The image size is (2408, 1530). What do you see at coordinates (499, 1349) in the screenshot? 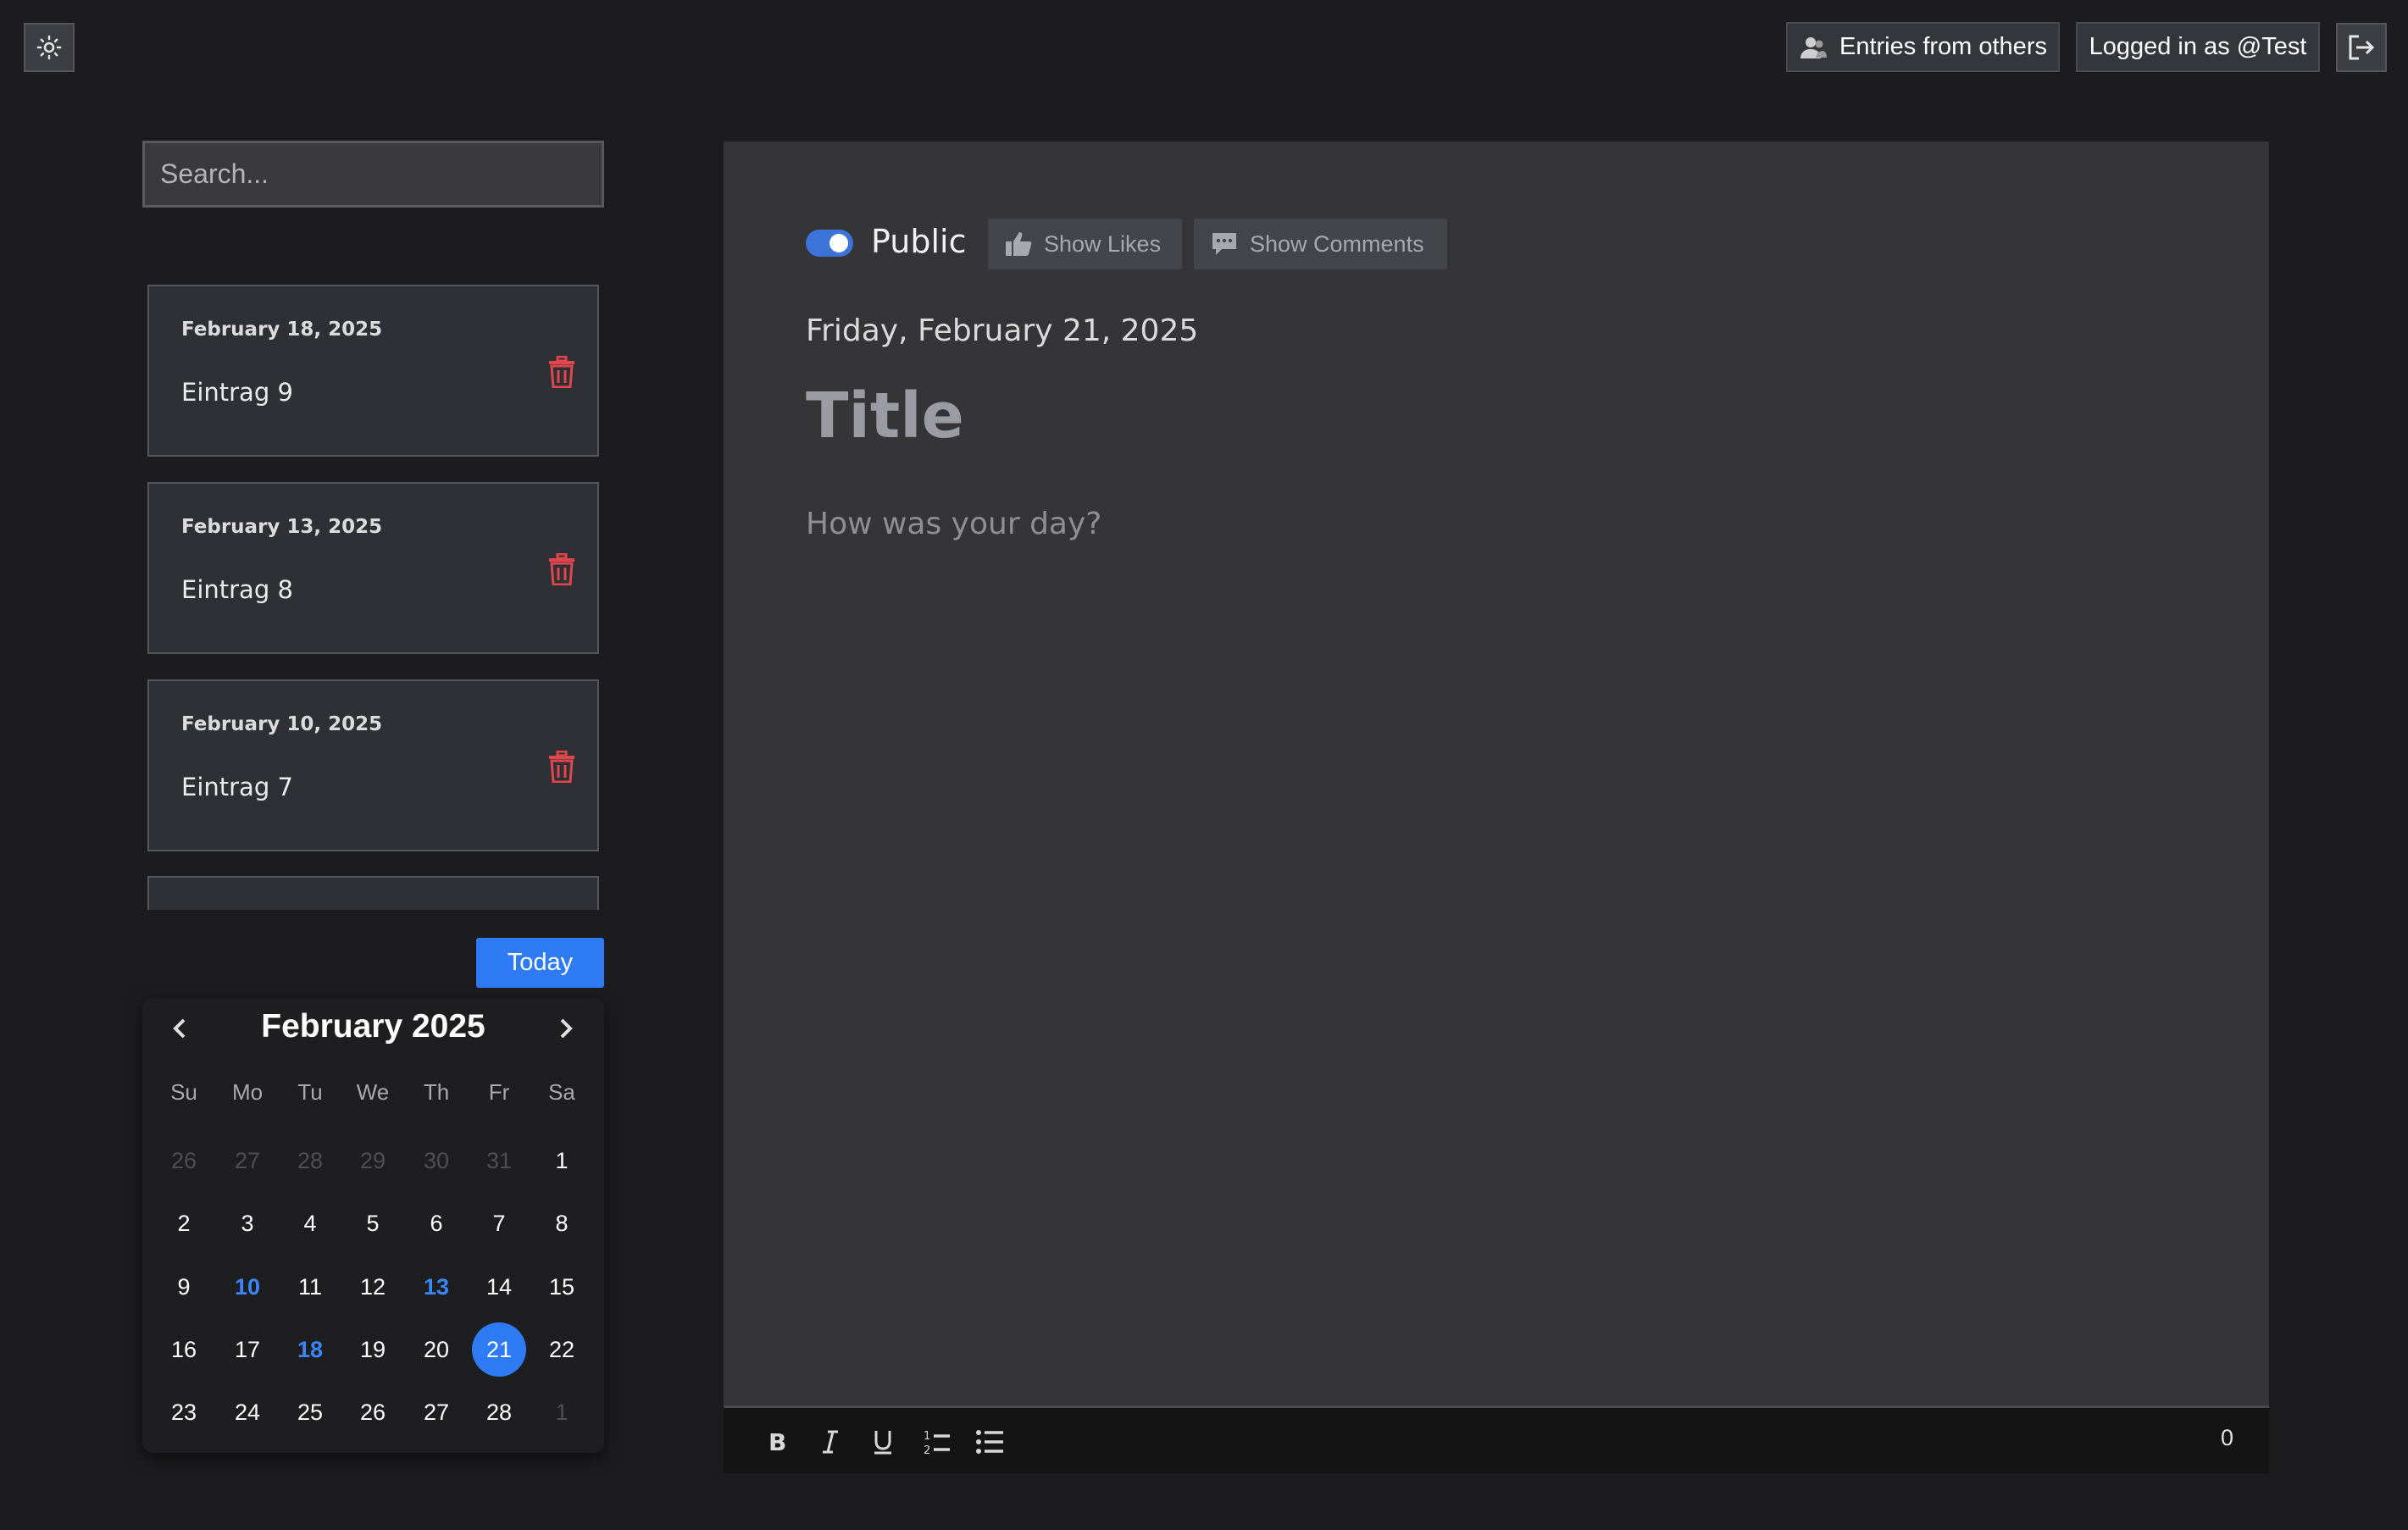
I see `calendar-day-selected: 21` at bounding box center [499, 1349].